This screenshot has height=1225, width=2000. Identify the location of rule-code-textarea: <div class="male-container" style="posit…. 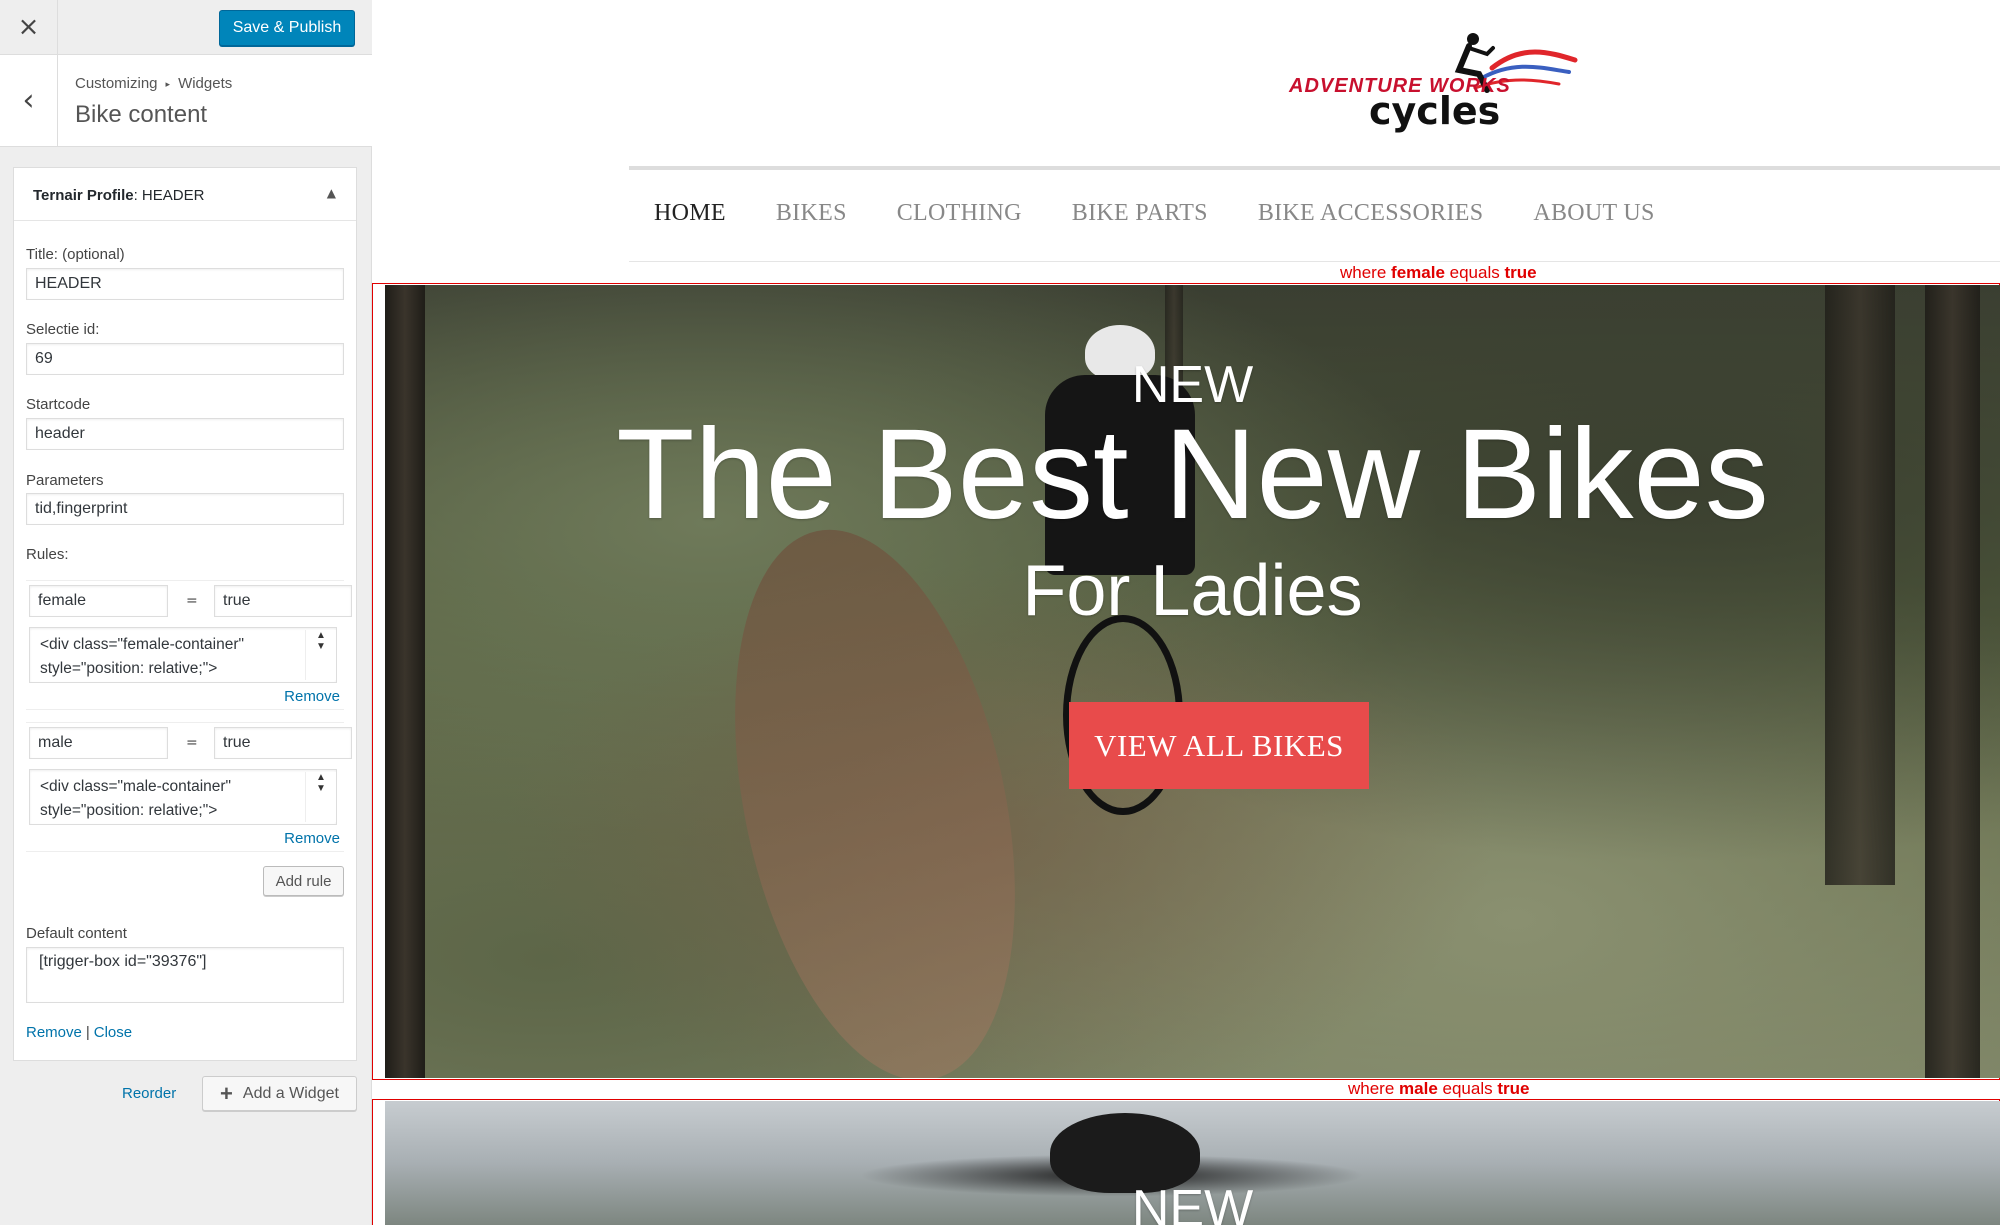
(183, 797).